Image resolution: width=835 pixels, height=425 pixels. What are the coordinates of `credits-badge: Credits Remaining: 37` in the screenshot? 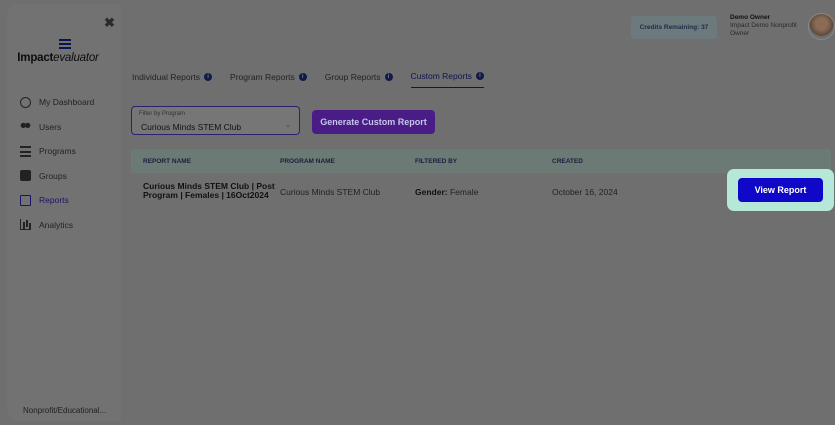 It's located at (674, 27).